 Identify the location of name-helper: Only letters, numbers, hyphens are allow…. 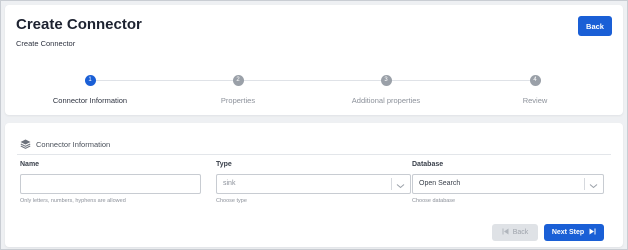
(73, 201).